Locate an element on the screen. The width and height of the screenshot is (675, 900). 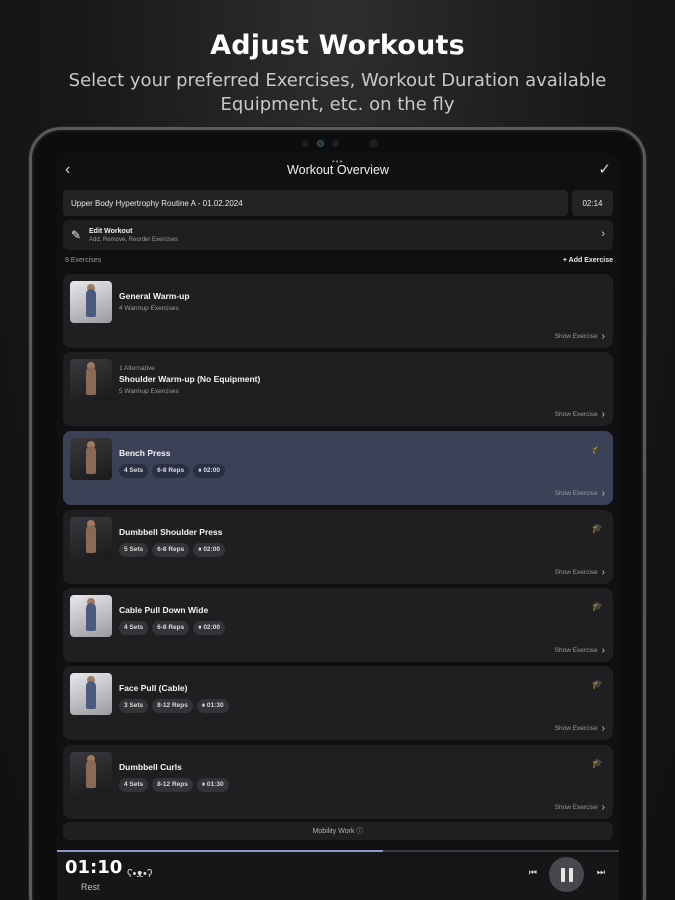
exercise-badge: 3 Sets is located at coordinates (134, 706).